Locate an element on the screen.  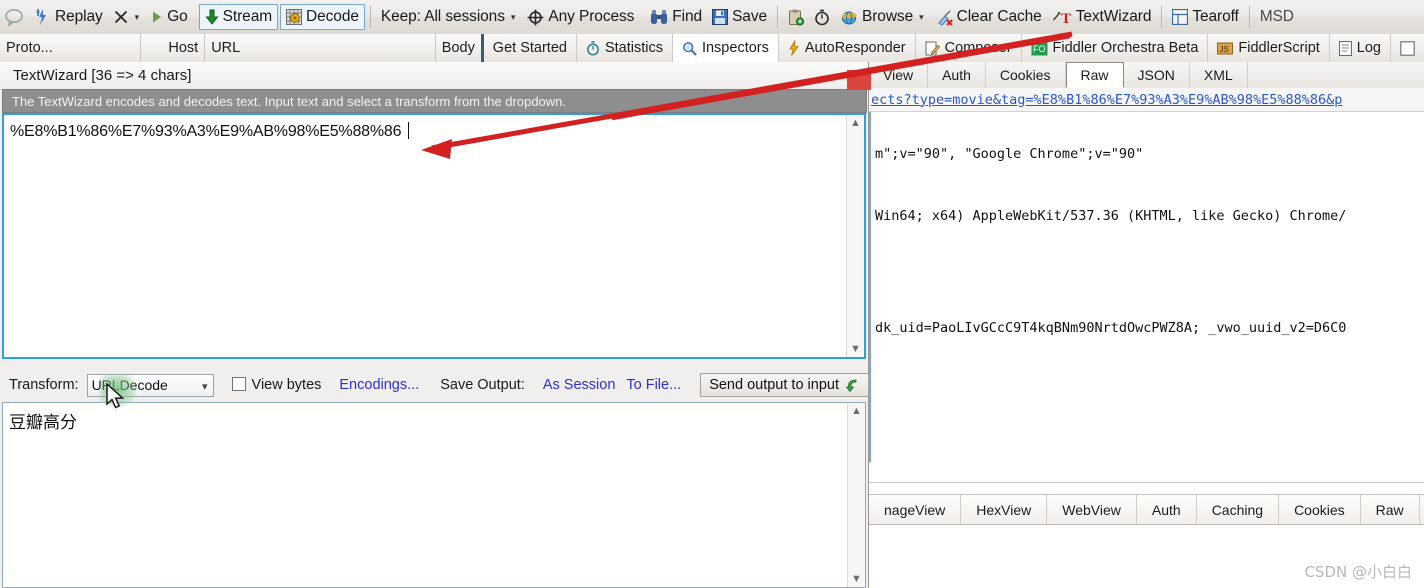
input-vertical-scrollbar: ▲ ▼ is located at coordinates (855, 236).